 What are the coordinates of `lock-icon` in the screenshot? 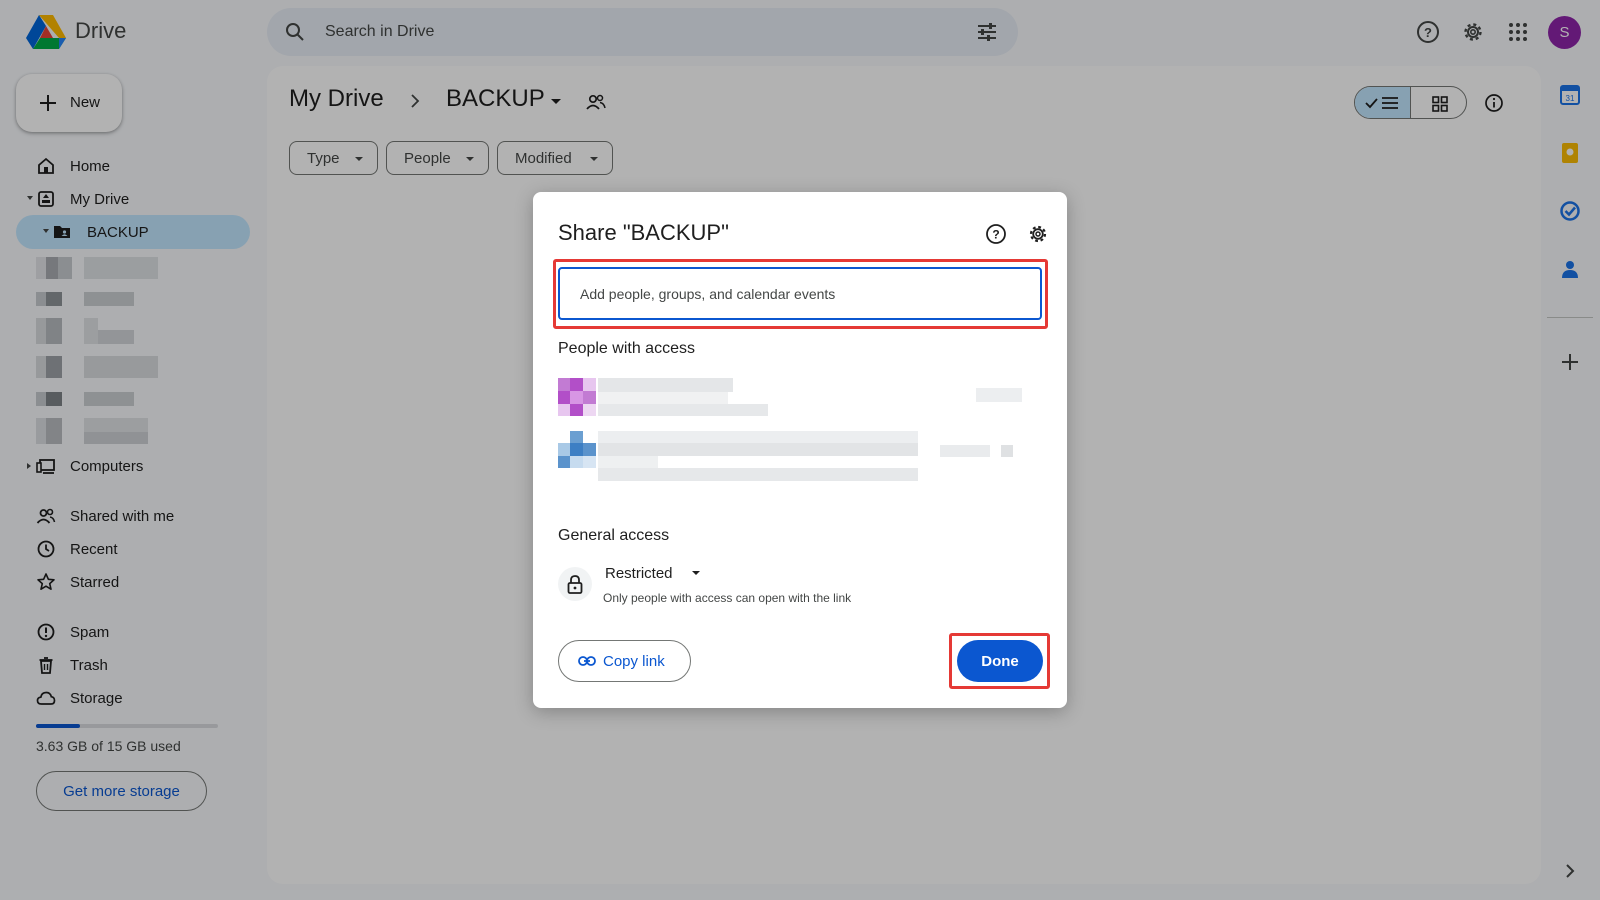 It's located at (575, 584).